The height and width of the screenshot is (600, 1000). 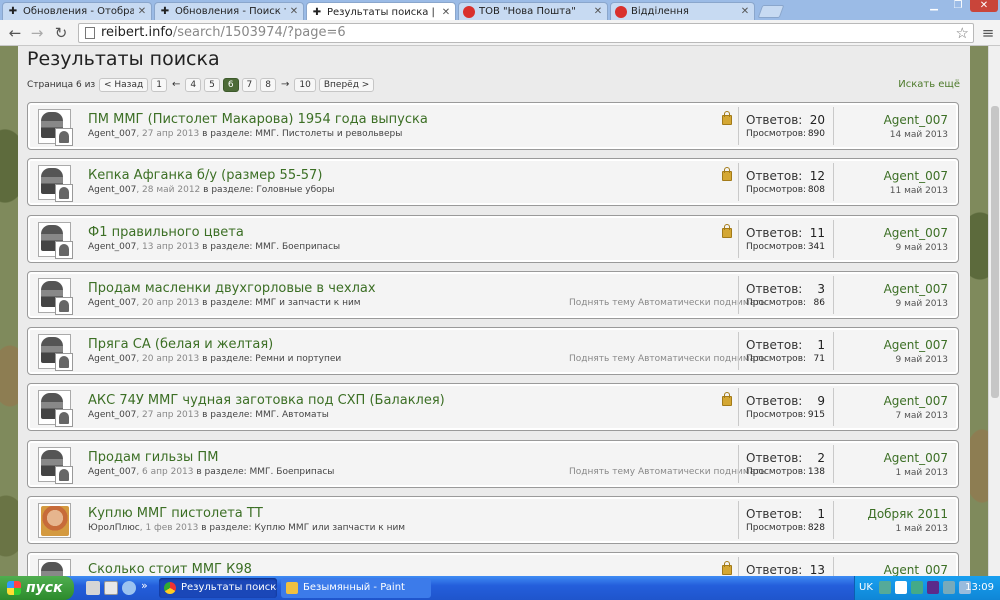 I want to click on start-button: пуск, so click(x=37, y=588).